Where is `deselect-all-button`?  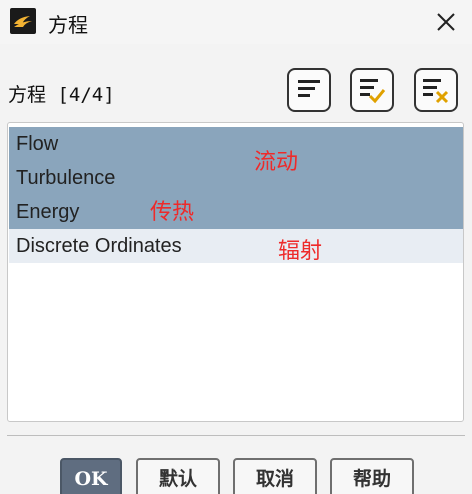
deselect-all-button is located at coordinates (436, 90).